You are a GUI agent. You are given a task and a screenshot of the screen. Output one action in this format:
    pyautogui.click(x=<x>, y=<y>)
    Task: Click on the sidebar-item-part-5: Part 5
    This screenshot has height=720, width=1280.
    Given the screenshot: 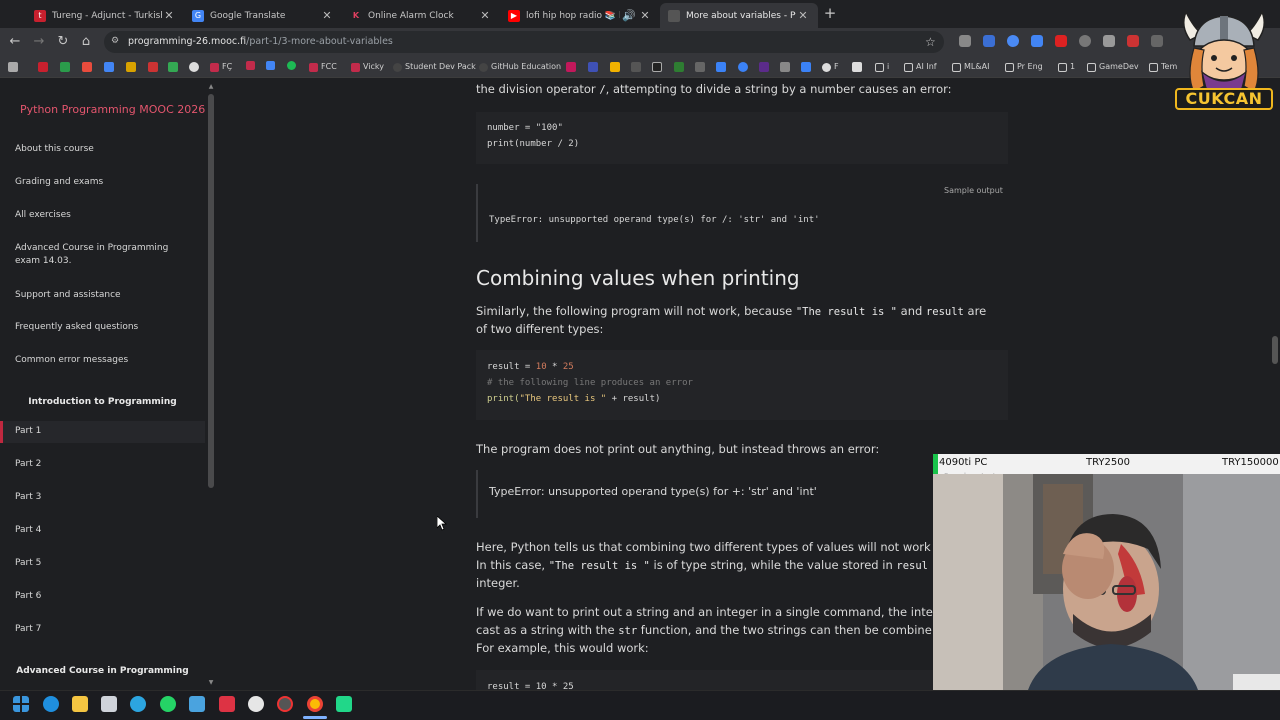 What is the action you would take?
    pyautogui.click(x=105, y=563)
    